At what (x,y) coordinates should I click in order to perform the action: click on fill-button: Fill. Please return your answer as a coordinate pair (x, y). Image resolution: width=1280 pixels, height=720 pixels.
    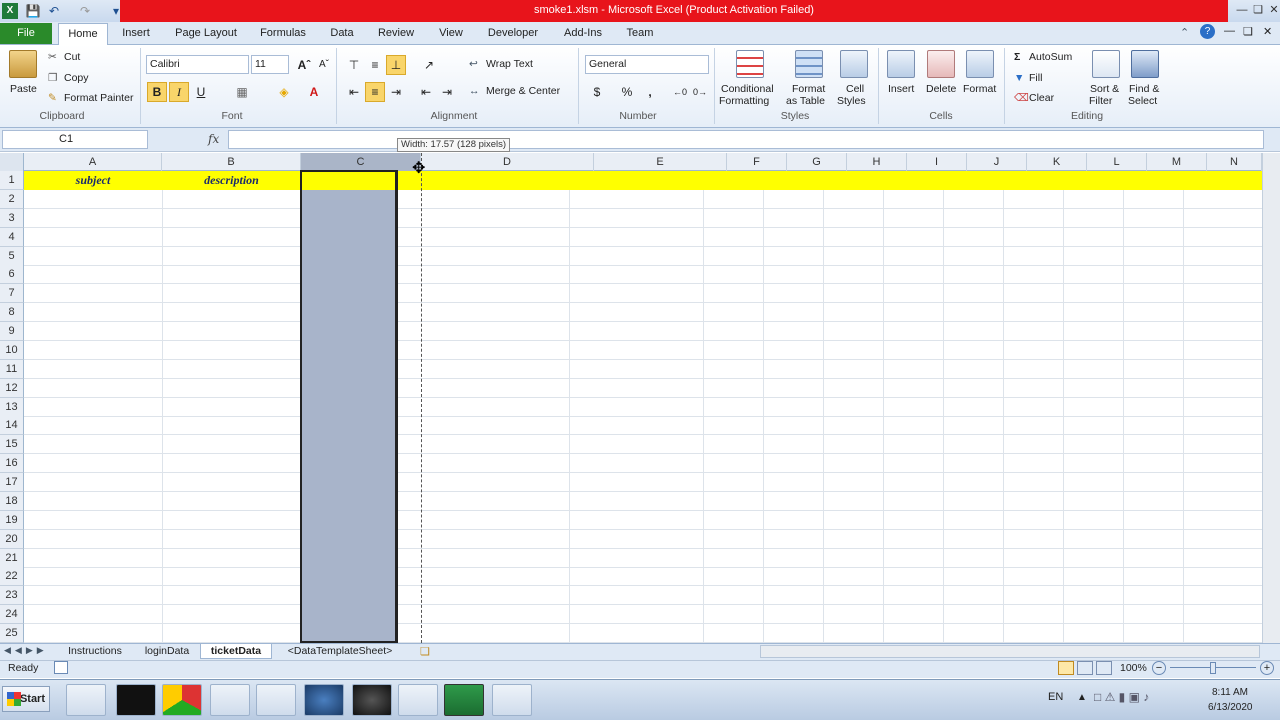
    Looking at the image, I should click on (1035, 78).